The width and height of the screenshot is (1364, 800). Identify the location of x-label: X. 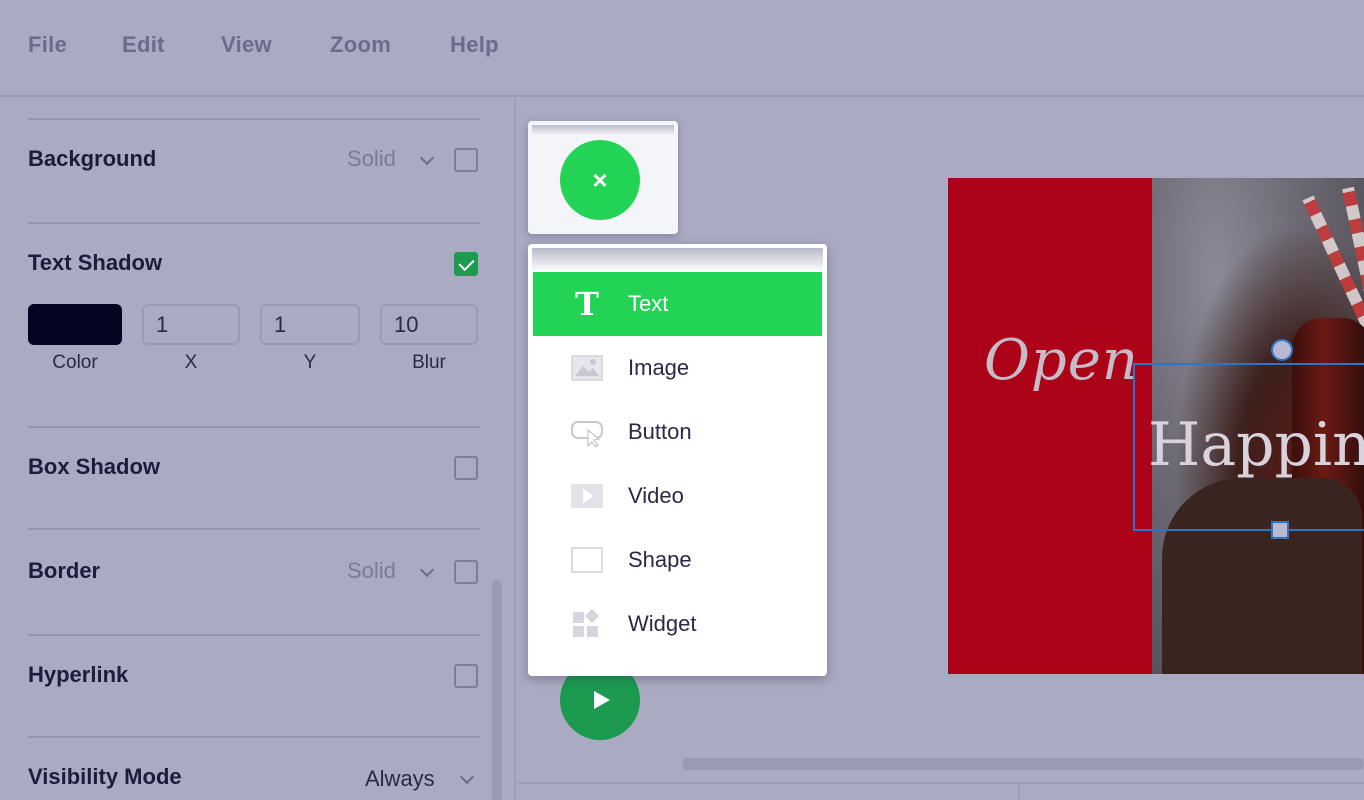
(191, 362).